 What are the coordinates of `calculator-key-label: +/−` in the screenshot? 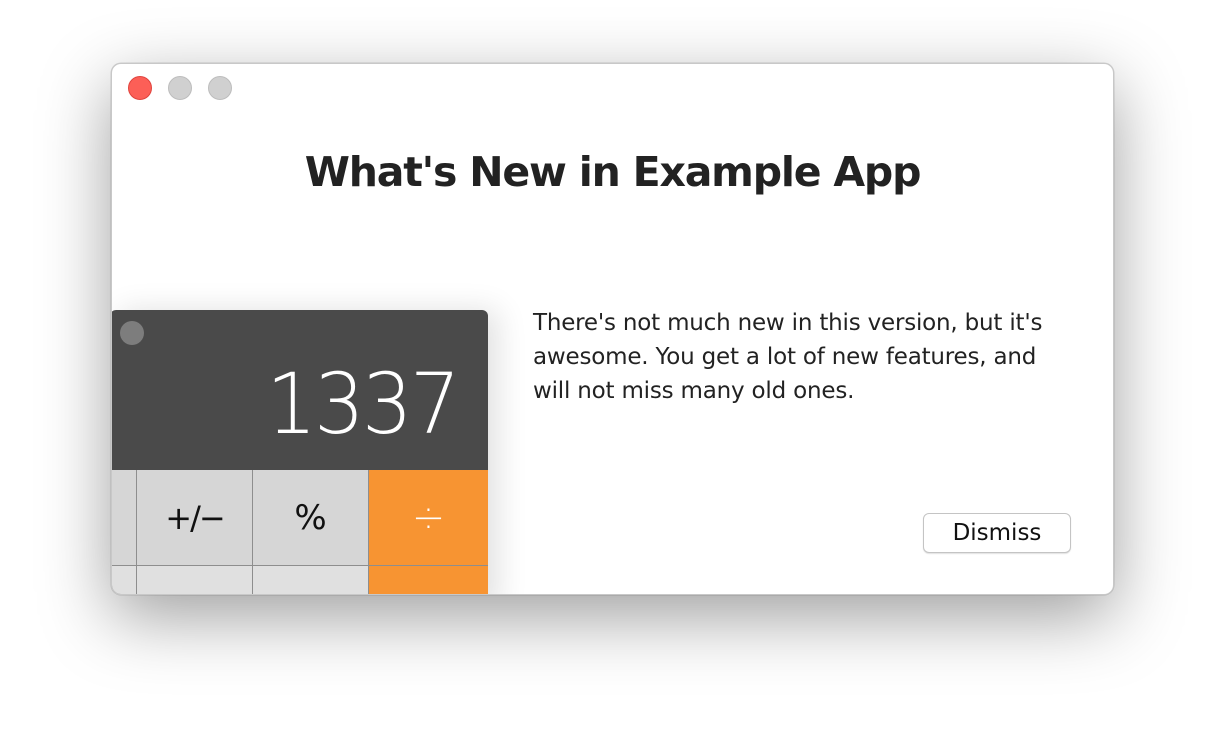 It's located at (195, 517).